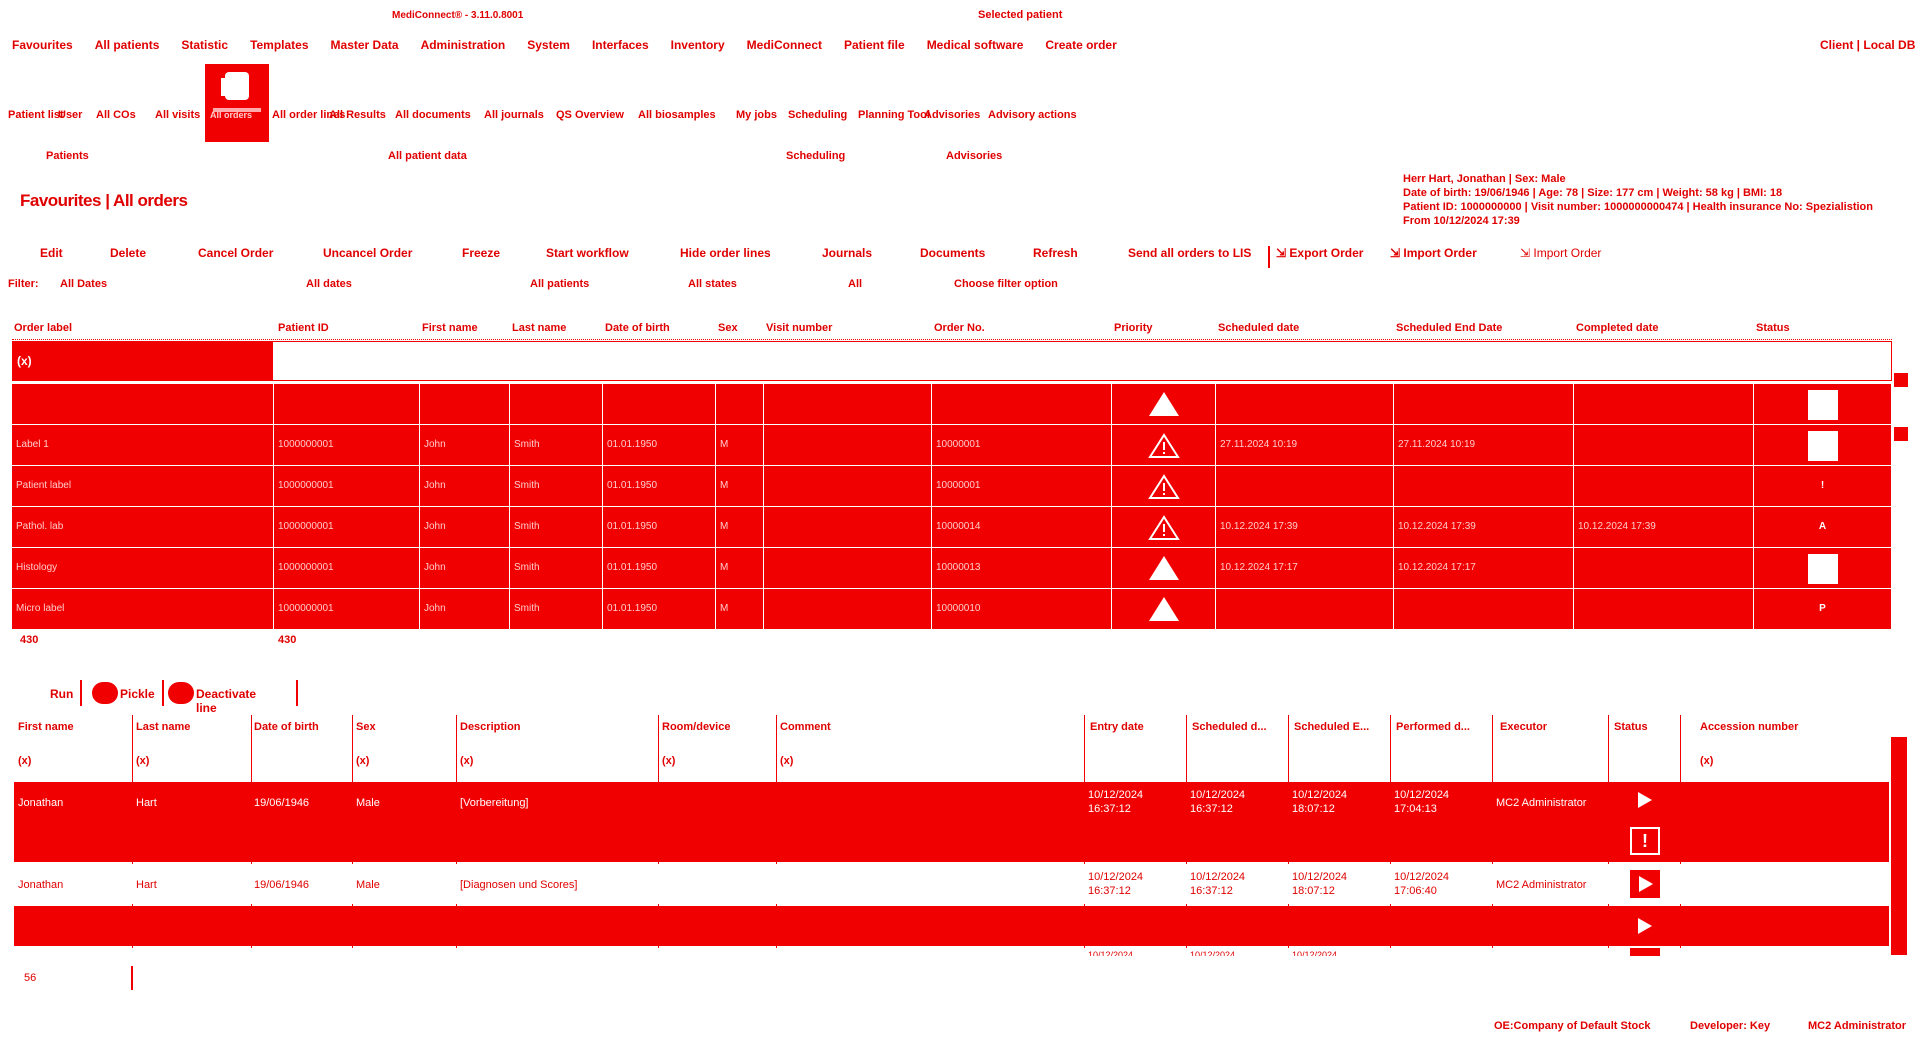  What do you see at coordinates (70, 115) in the screenshot?
I see `ribbon-user: User` at bounding box center [70, 115].